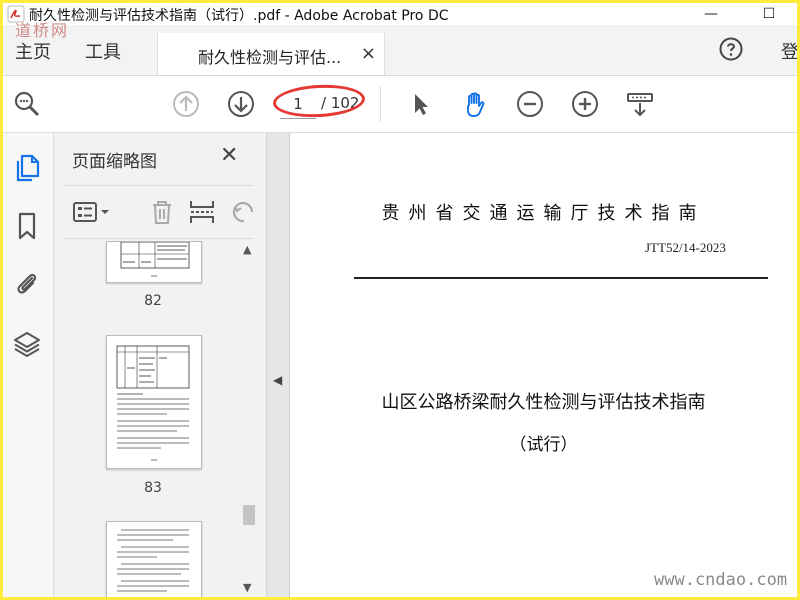 This screenshot has height=600, width=800. I want to click on main-toolbar: / 102, so click(400, 104).